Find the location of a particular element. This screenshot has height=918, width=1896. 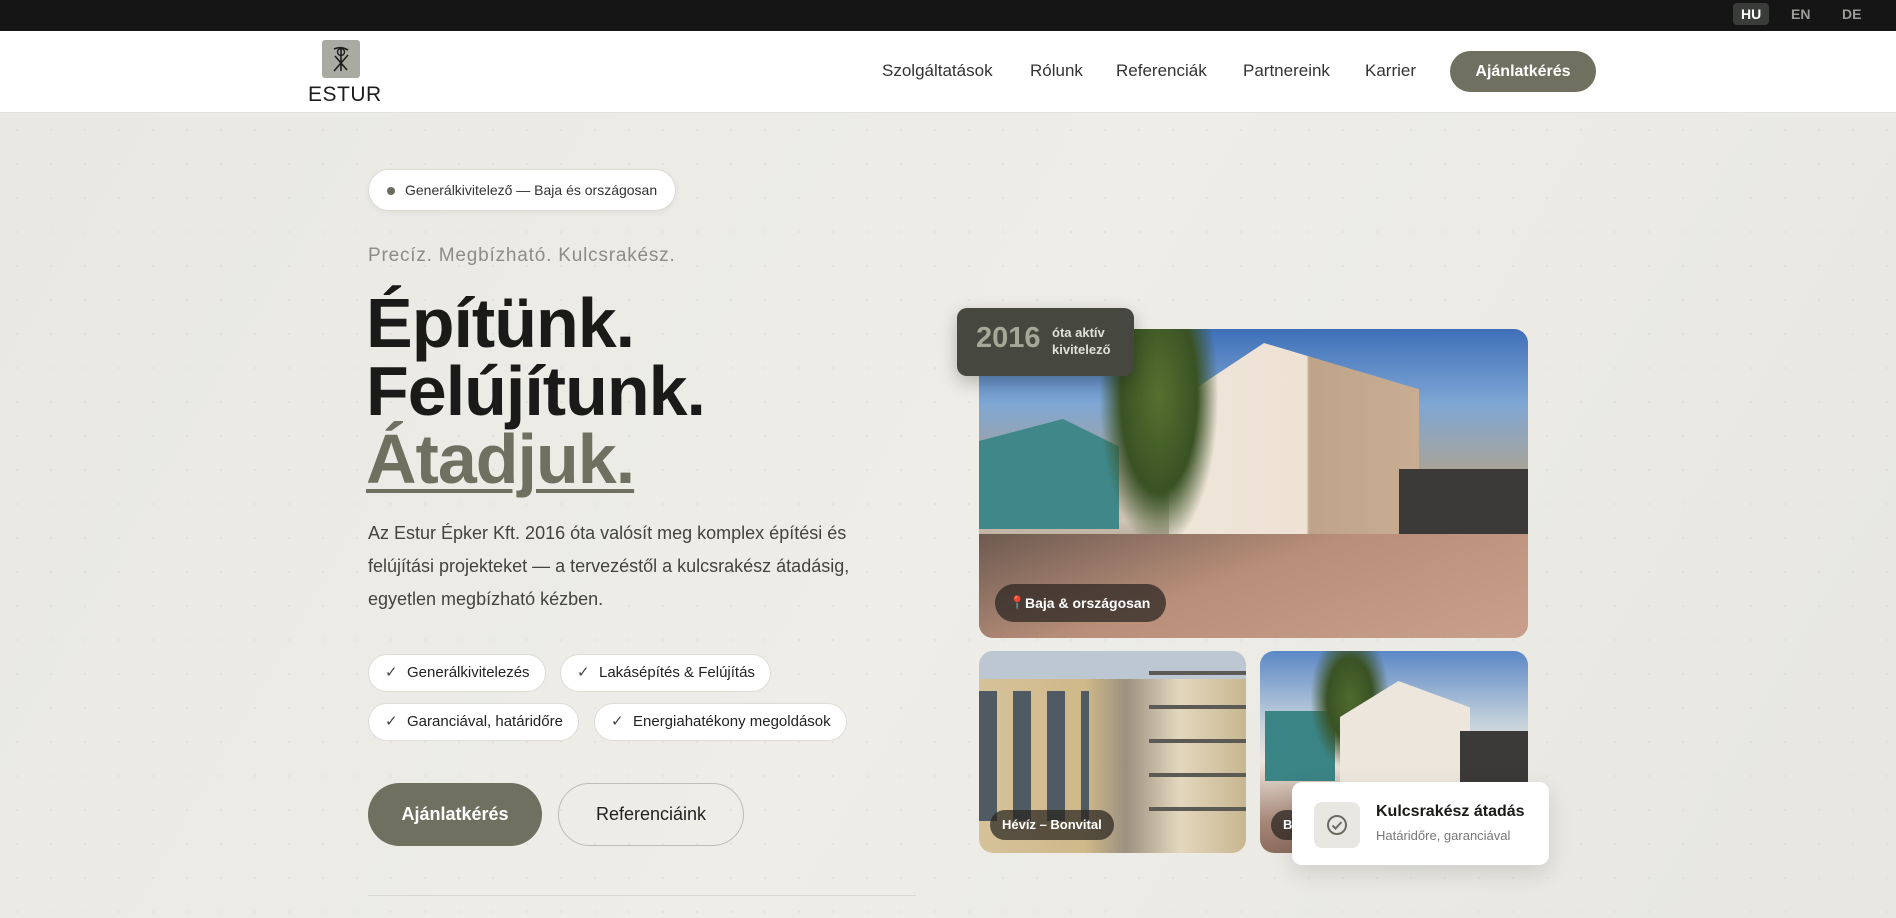

headline-line-2: Felújítunk. is located at coordinates (536, 391).